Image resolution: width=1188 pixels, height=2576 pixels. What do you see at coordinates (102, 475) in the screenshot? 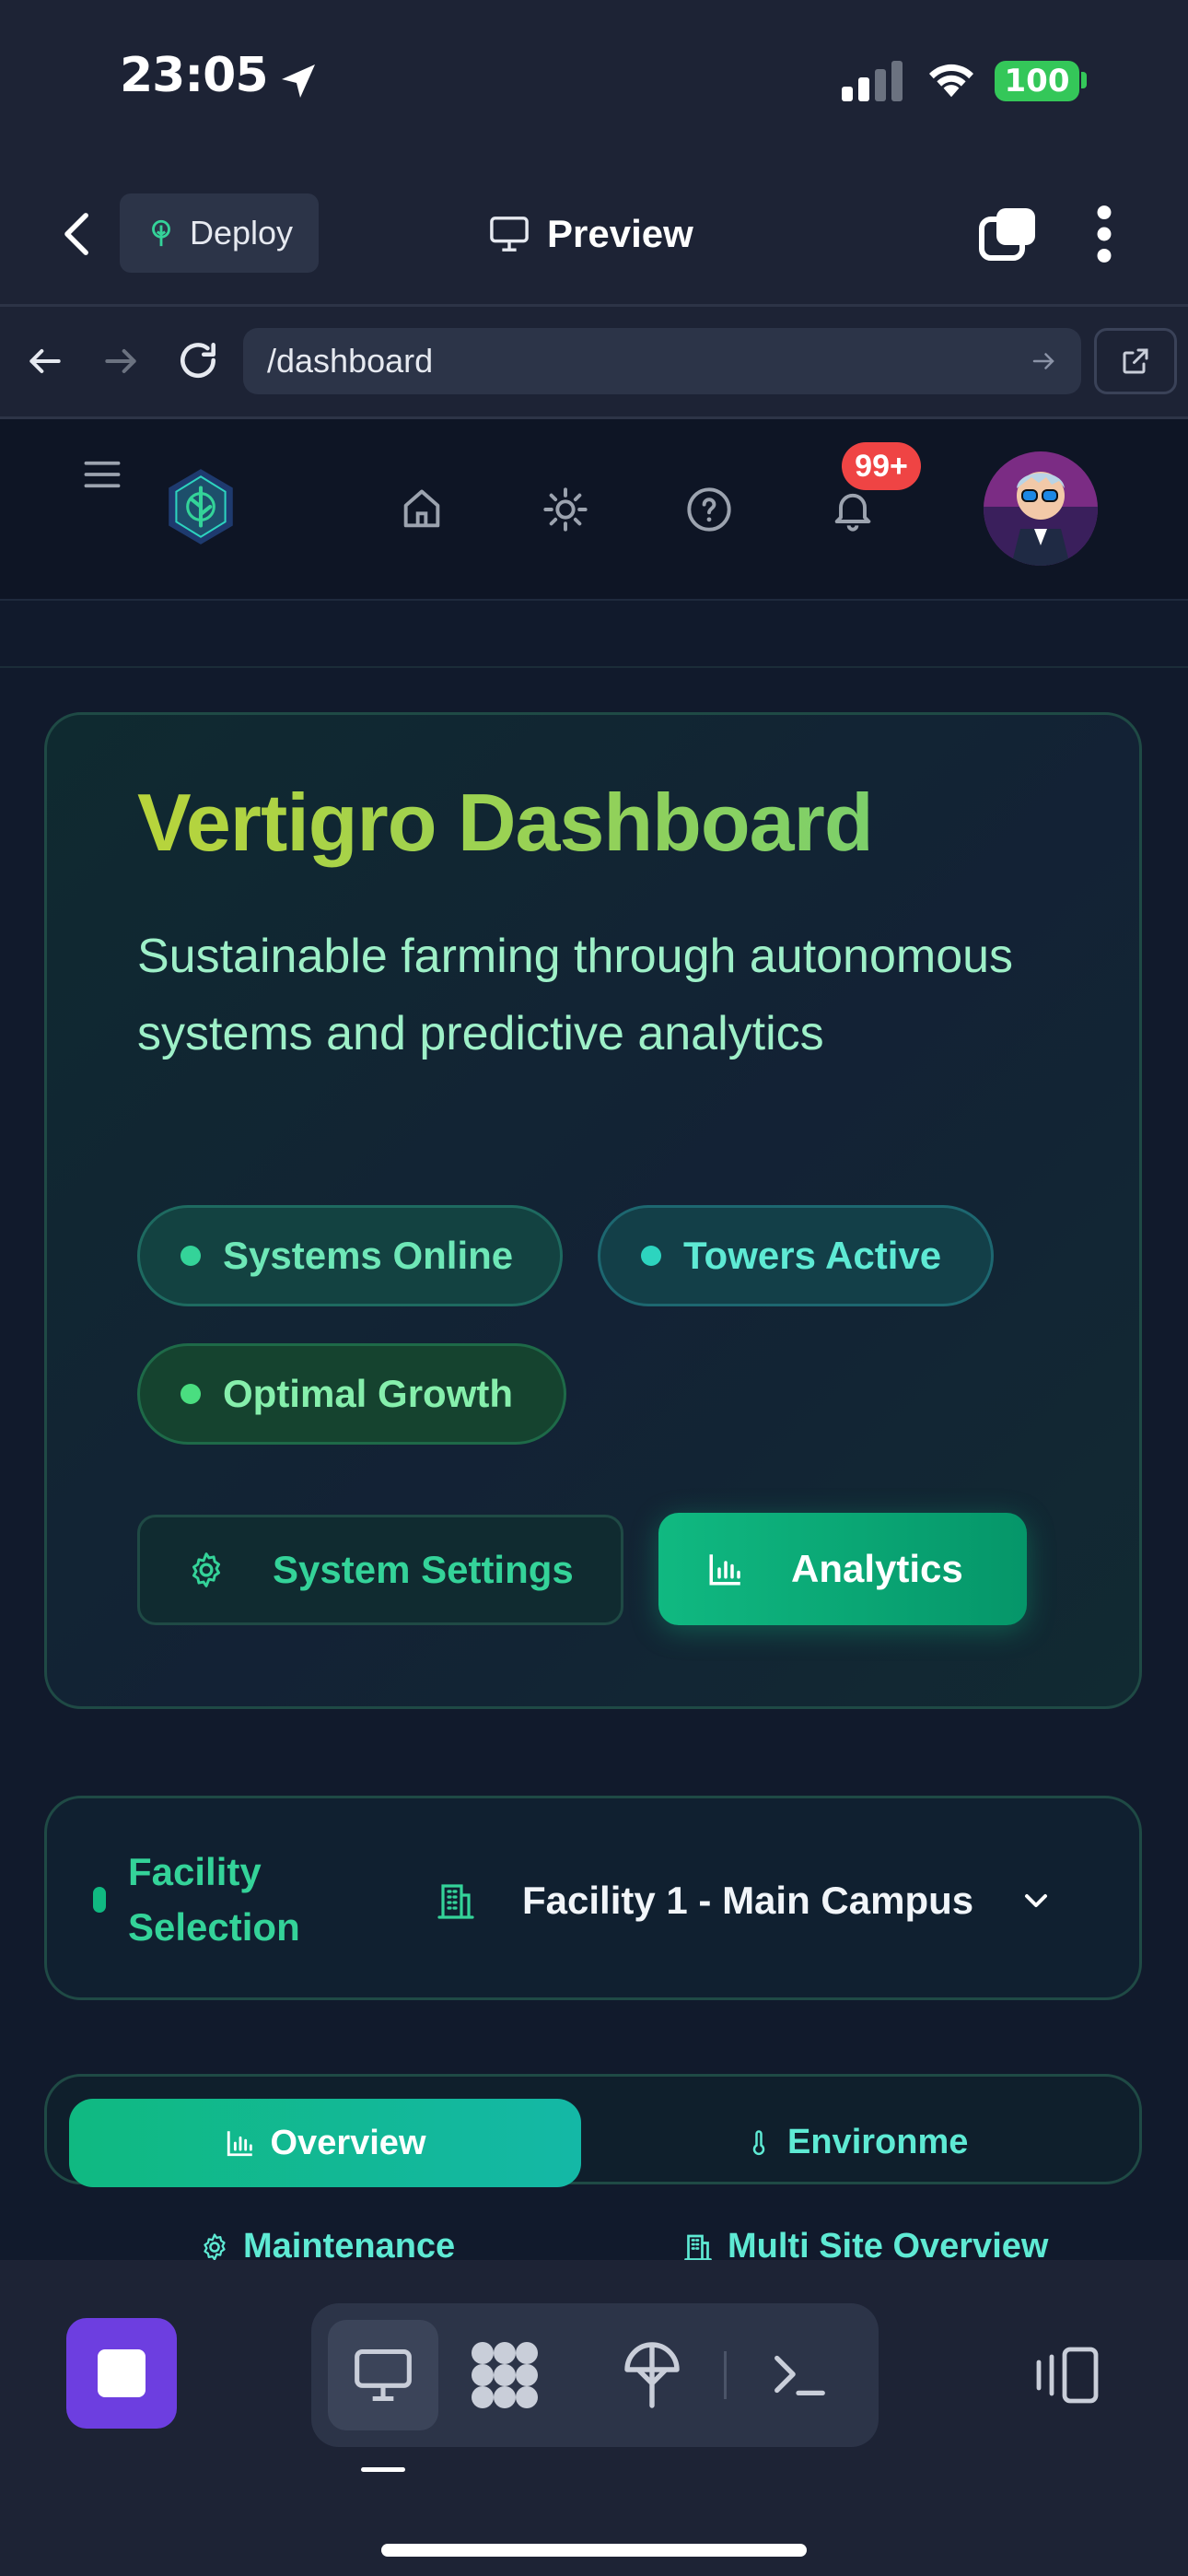
I see `hamburger-menu-icon` at bounding box center [102, 475].